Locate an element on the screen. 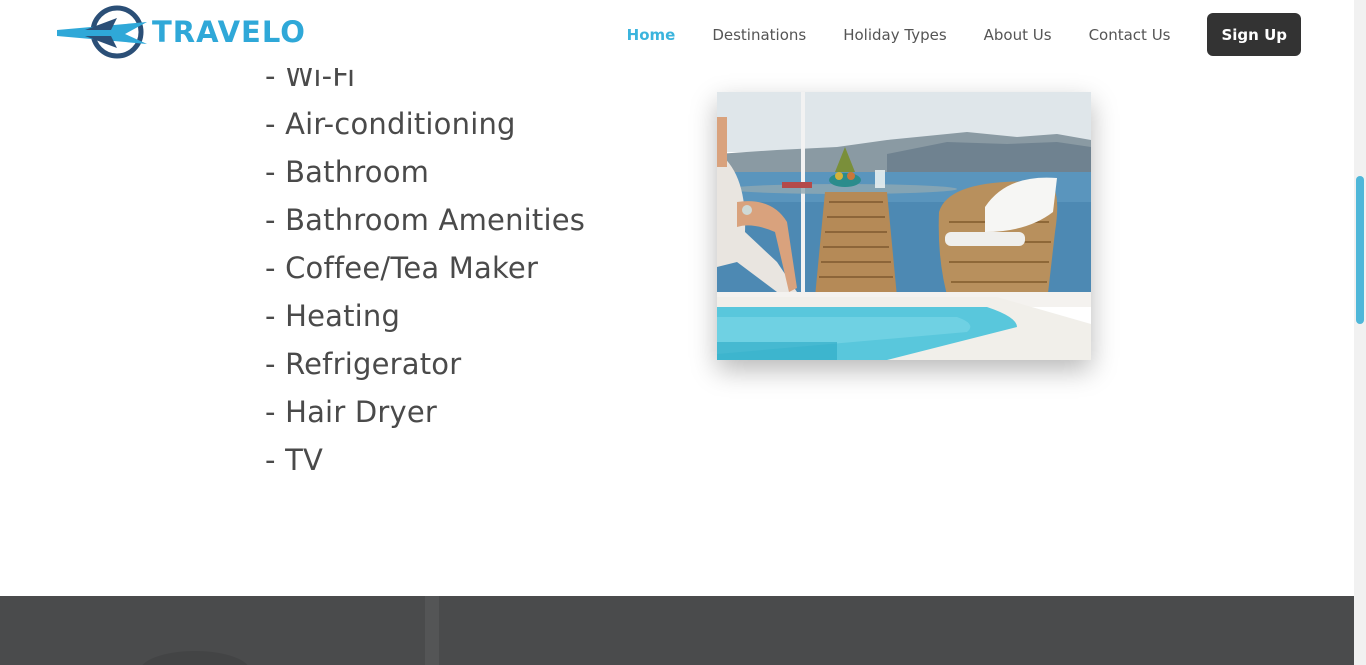 This screenshot has height=665, width=1366. amenity-item-refrigerator: - Refrigerator is located at coordinates (363, 364).